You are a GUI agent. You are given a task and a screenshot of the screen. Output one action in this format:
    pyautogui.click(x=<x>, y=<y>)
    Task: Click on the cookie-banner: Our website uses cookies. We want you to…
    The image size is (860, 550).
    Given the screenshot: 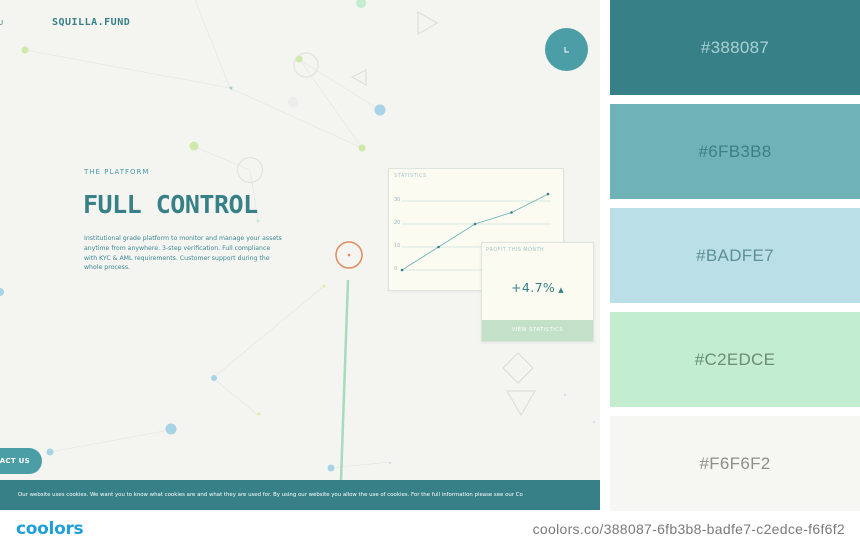 What is the action you would take?
    pyautogui.click(x=300, y=495)
    